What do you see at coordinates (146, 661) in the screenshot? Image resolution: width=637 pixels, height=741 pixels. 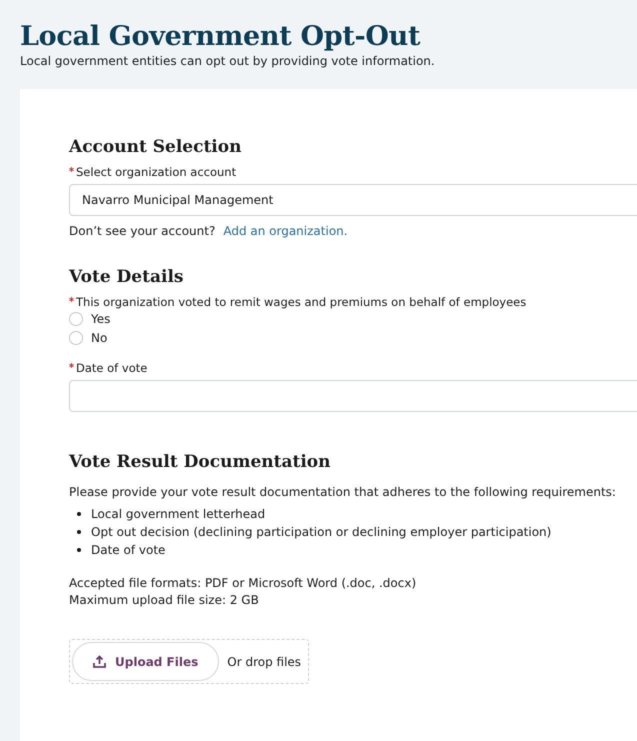 I see `upload-button: Upload Files` at bounding box center [146, 661].